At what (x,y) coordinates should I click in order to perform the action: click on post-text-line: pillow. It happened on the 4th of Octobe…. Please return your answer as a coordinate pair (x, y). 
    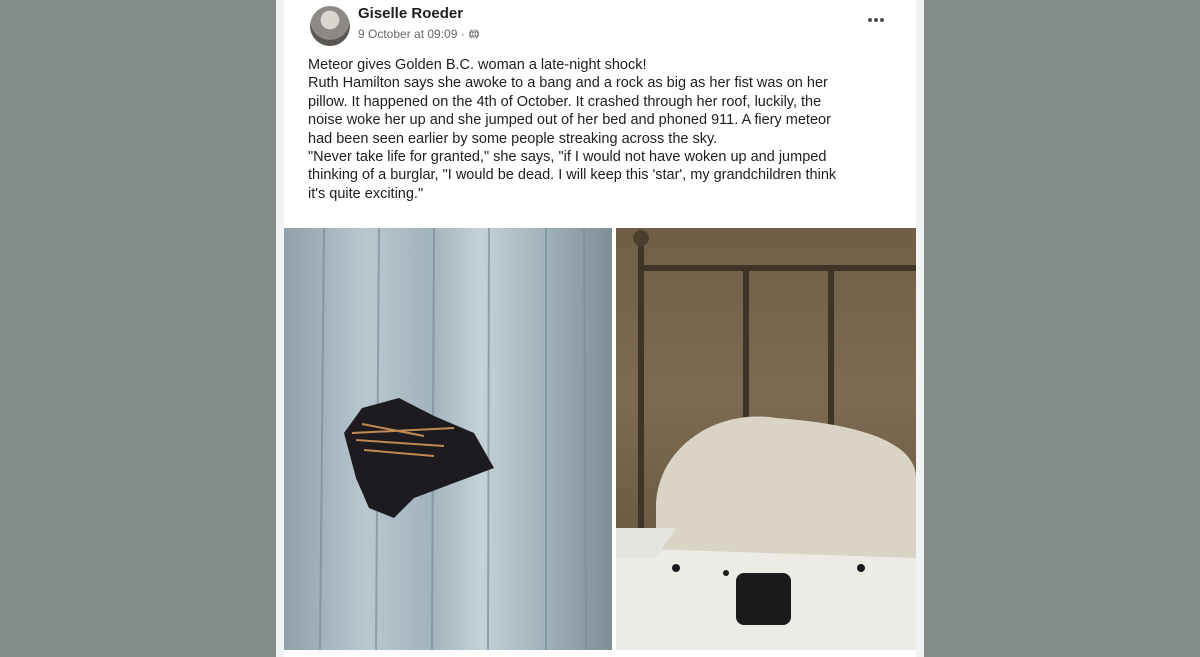
    Looking at the image, I should click on (565, 101).